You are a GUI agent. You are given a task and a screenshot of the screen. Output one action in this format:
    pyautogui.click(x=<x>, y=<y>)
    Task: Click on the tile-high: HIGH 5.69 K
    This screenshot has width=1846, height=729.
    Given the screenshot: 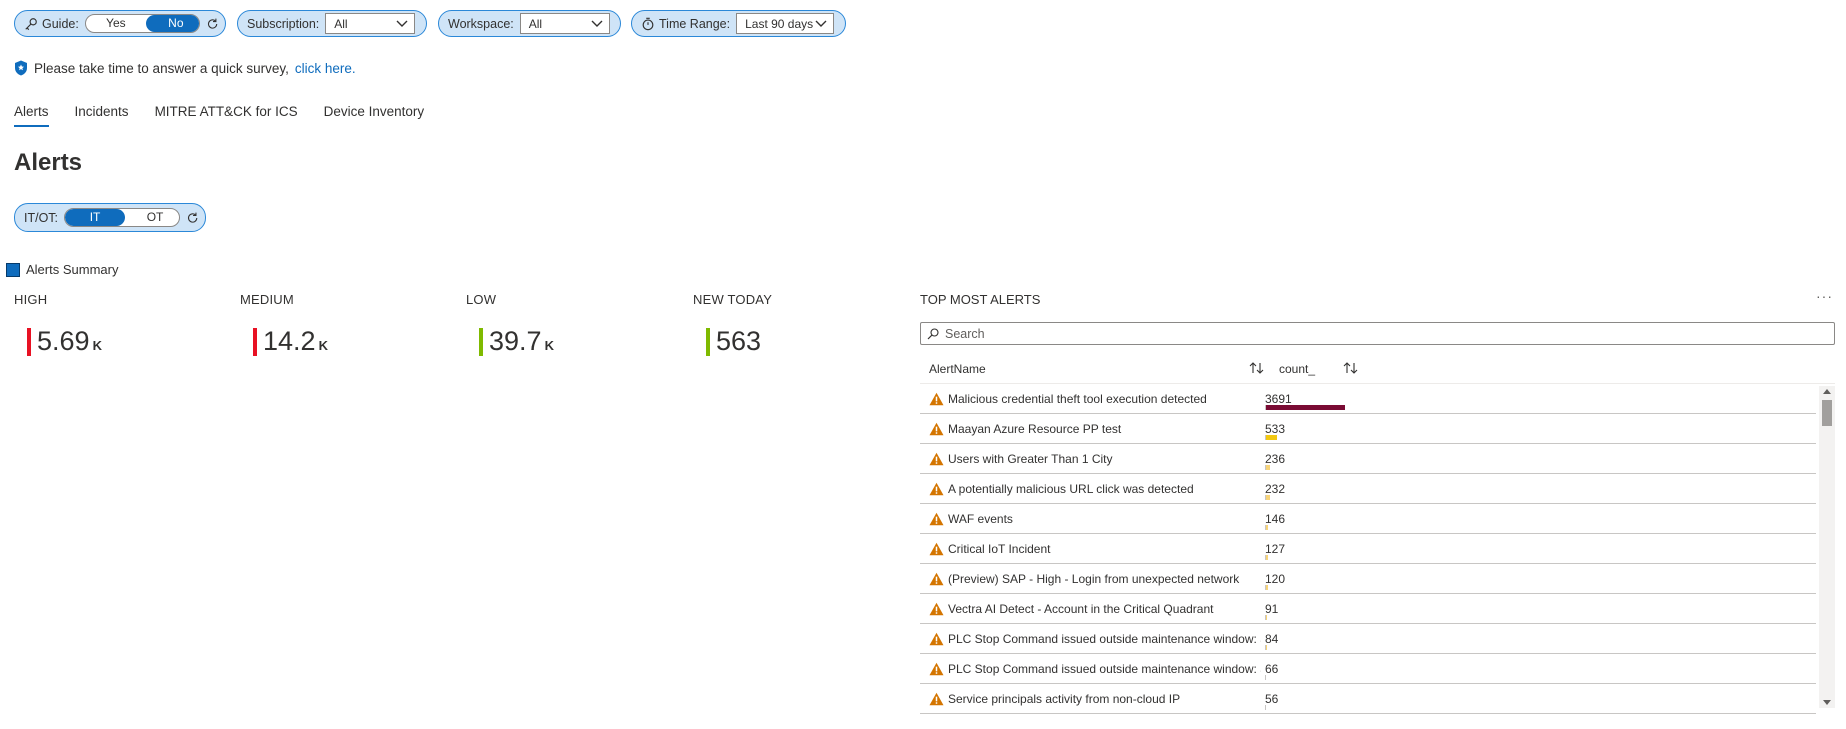 What is the action you would take?
    pyautogui.click(x=58, y=324)
    